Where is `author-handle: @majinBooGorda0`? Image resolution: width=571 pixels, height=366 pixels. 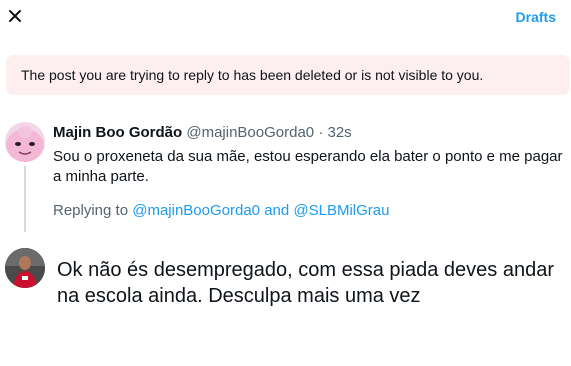 author-handle: @majinBooGorda0 is located at coordinates (250, 132).